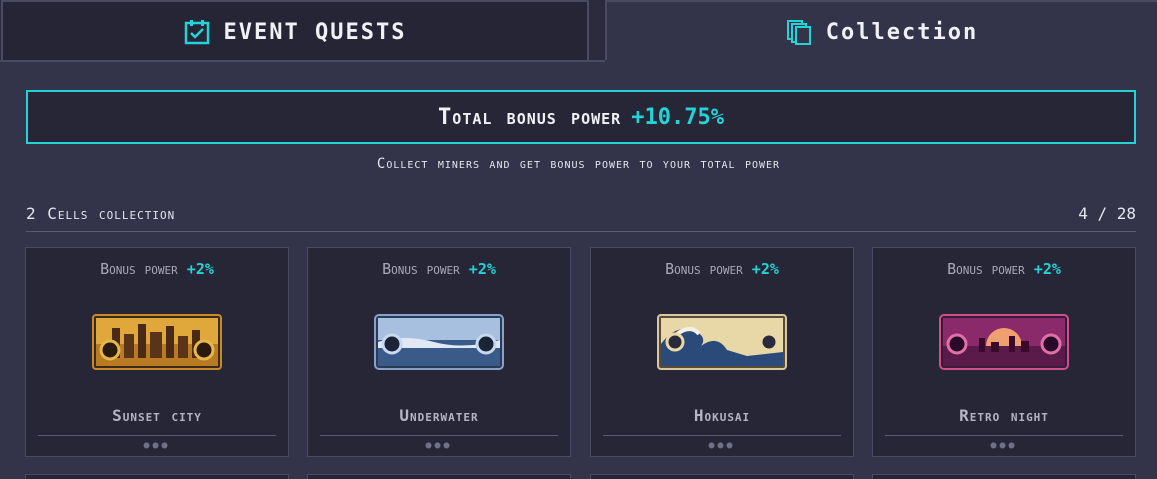  I want to click on miner-card-retro-night: Bonus power +2% Retro night ●●●, so click(1004, 352).